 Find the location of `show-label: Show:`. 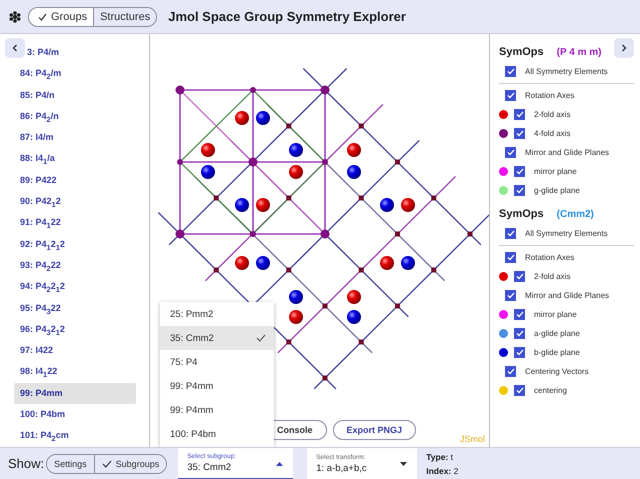

show-label: Show: is located at coordinates (26, 463).